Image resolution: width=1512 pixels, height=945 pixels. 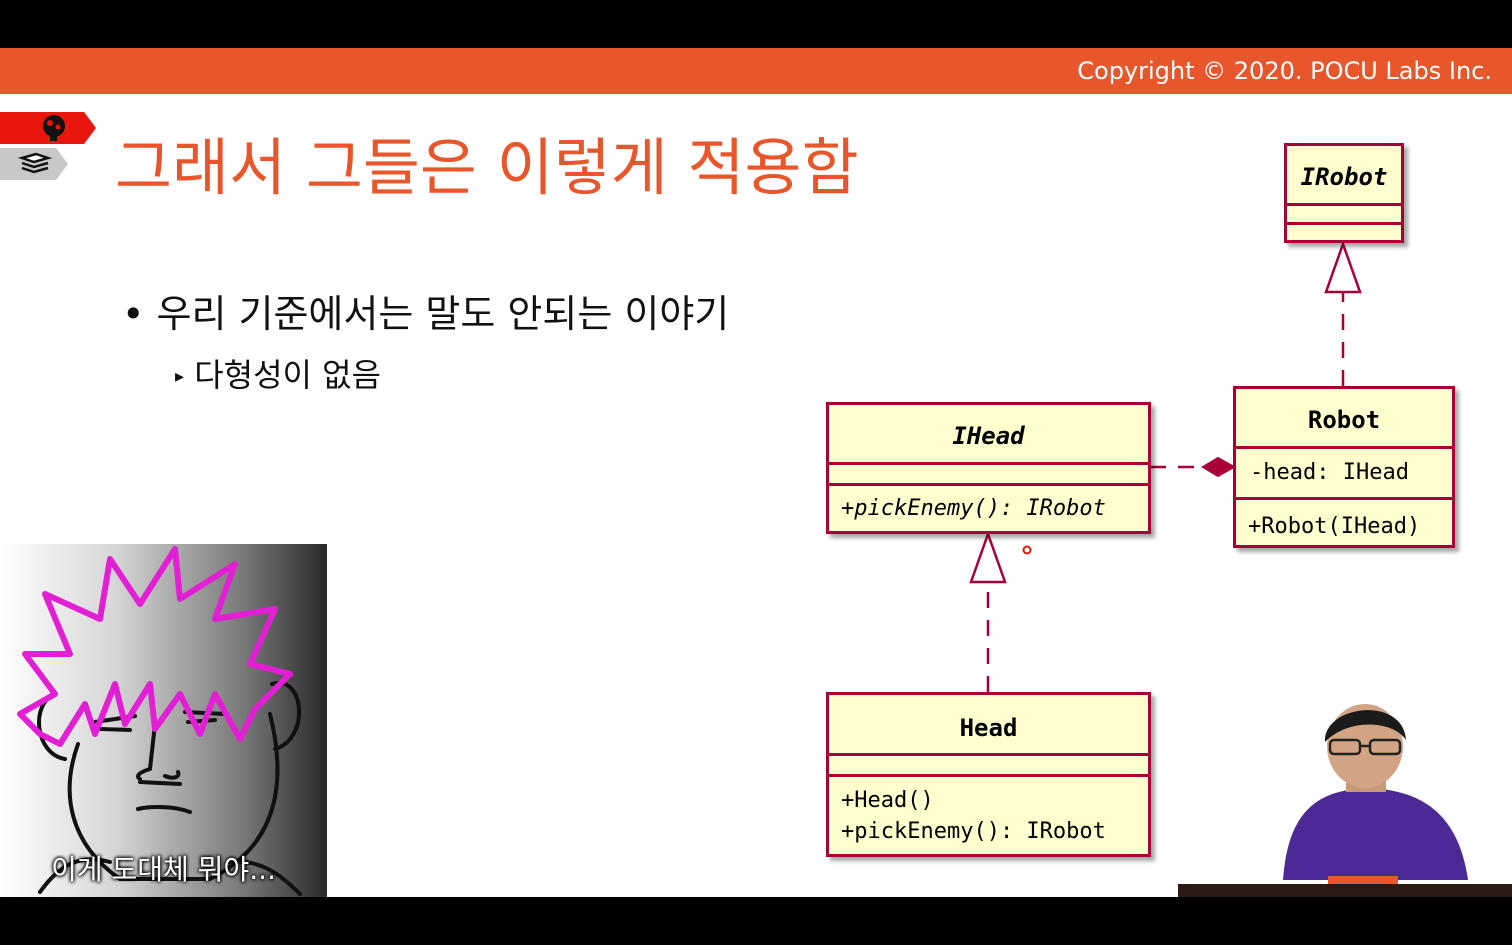 I want to click on methods-compartment: +pickEnemy(): IRobot, so click(x=988, y=510).